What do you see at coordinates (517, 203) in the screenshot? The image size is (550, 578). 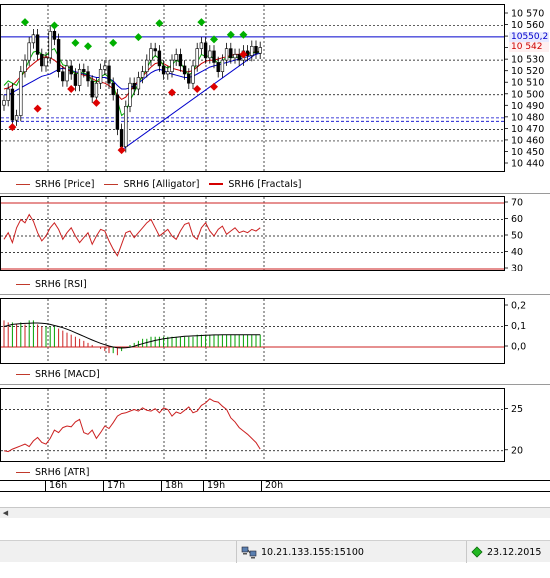 I see `axis-tick-label: 70` at bounding box center [517, 203].